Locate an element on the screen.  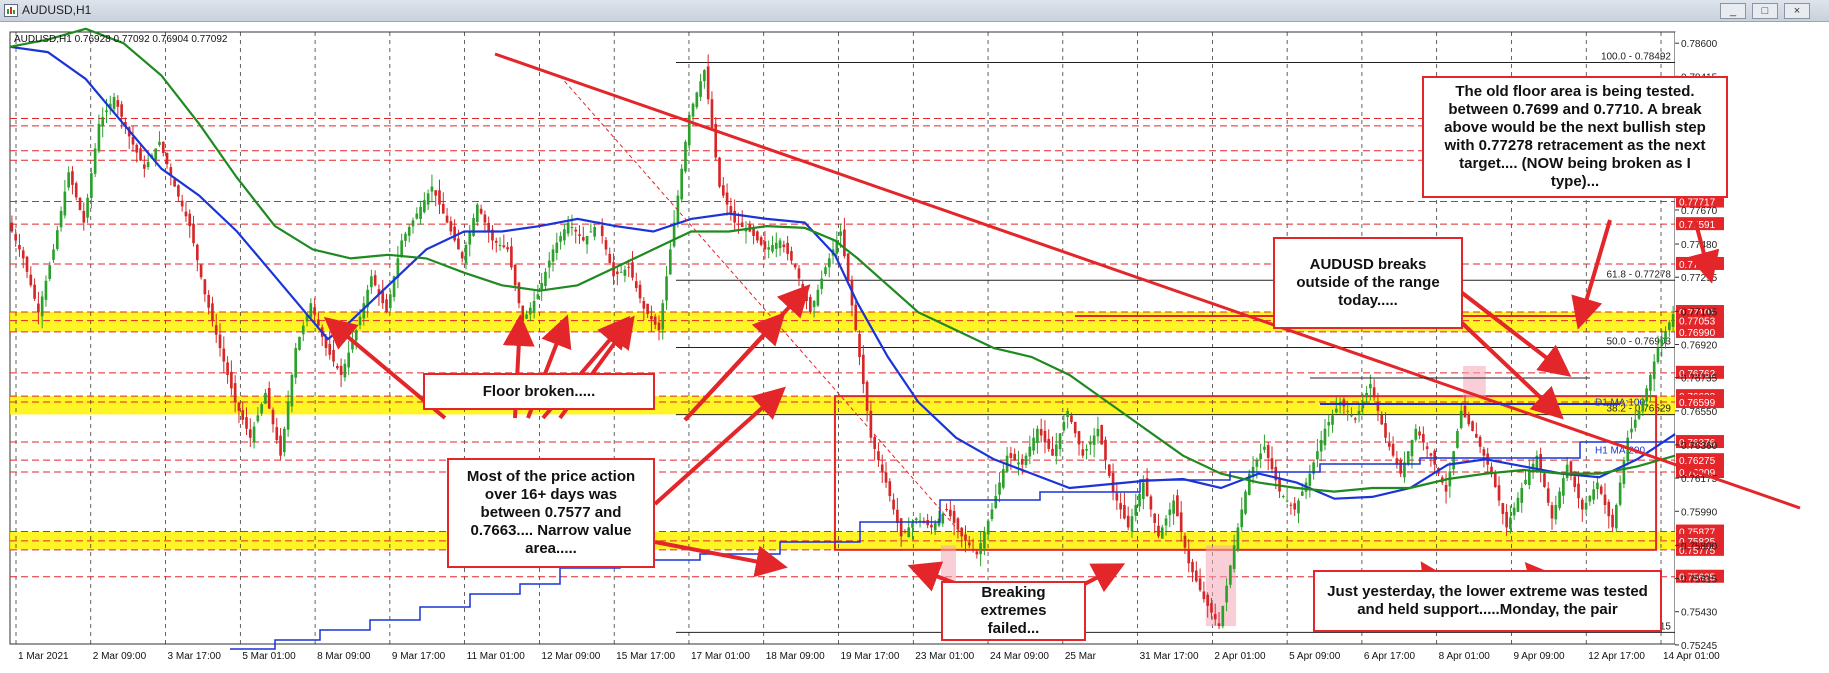
x-tick-label: 5 Mar 01:00 is located at coordinates (269, 656).